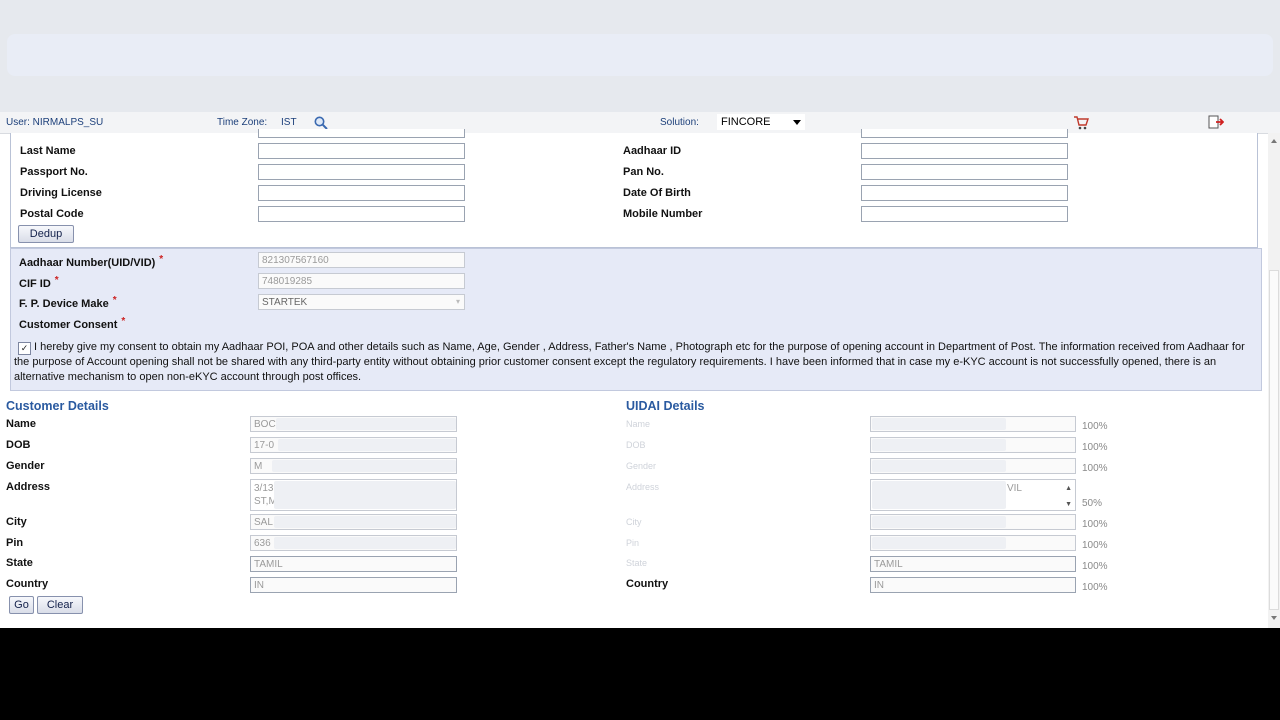  What do you see at coordinates (72, 323) in the screenshot?
I see `customer-consent-label: Customer Consent *` at bounding box center [72, 323].